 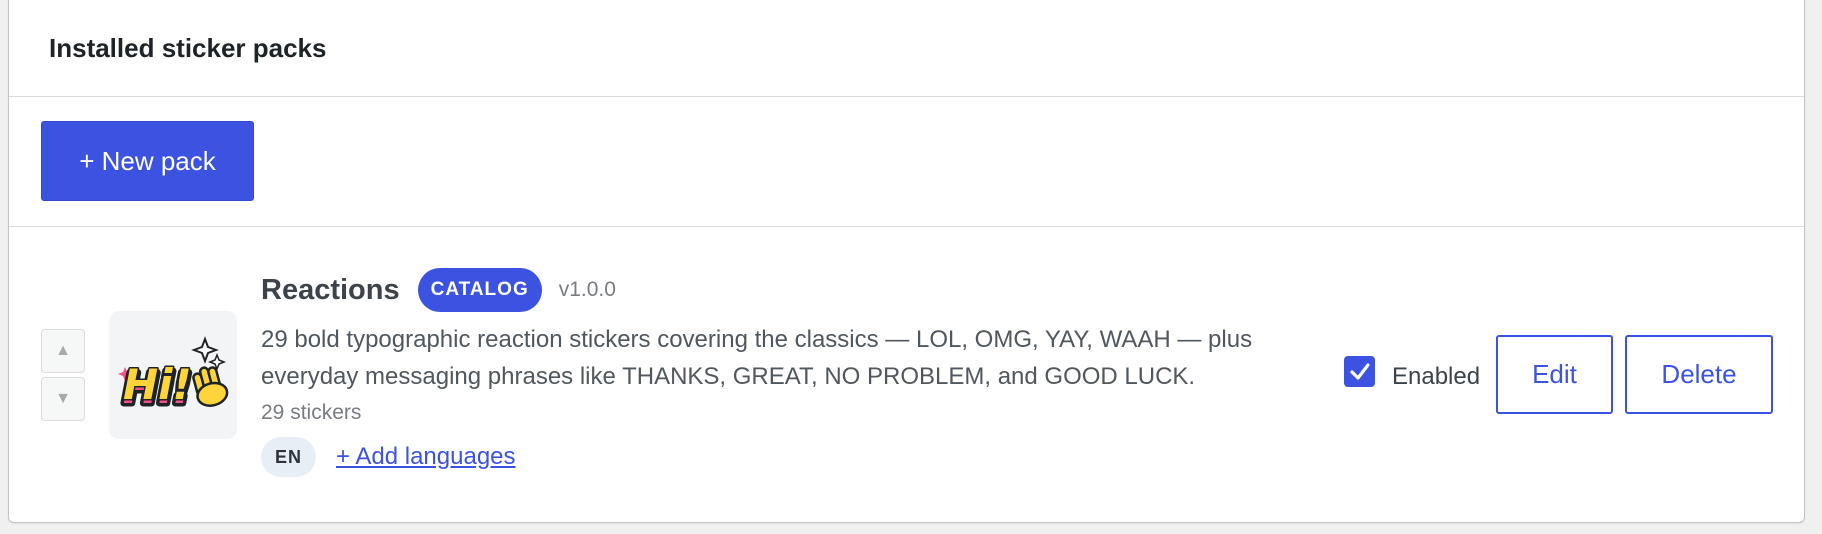 I want to click on language-line: EN + Add languages, so click(x=791, y=457).